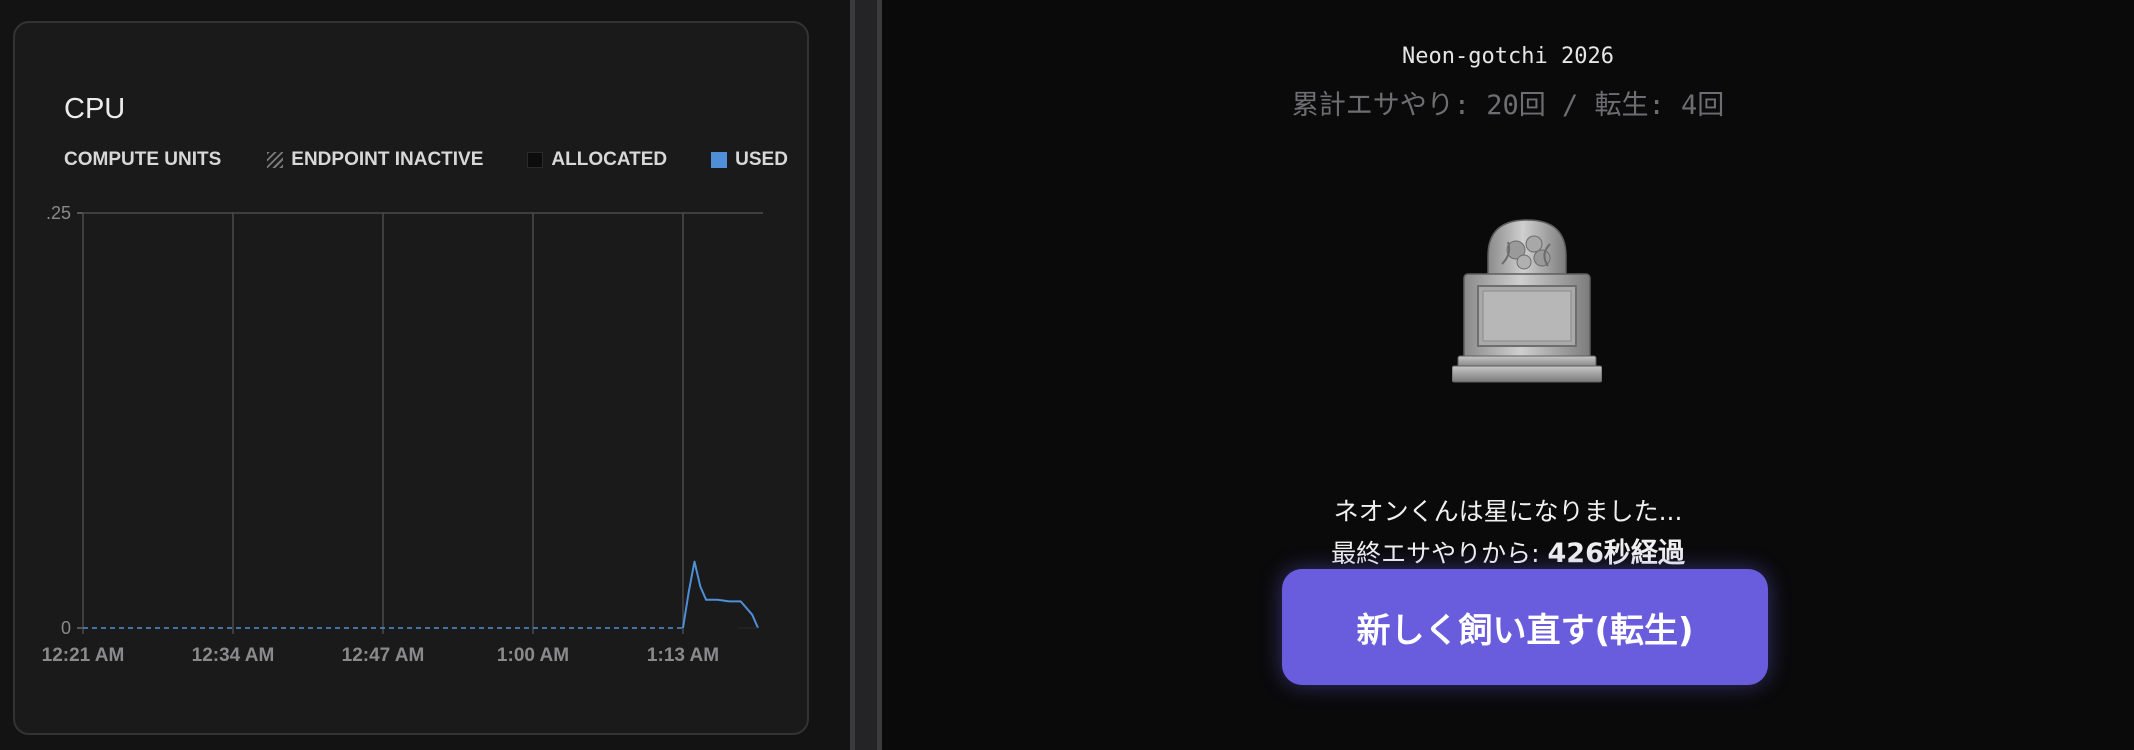 The width and height of the screenshot is (2134, 750). I want to click on game-title: Neon-gotchi 2026, so click(1508, 56).